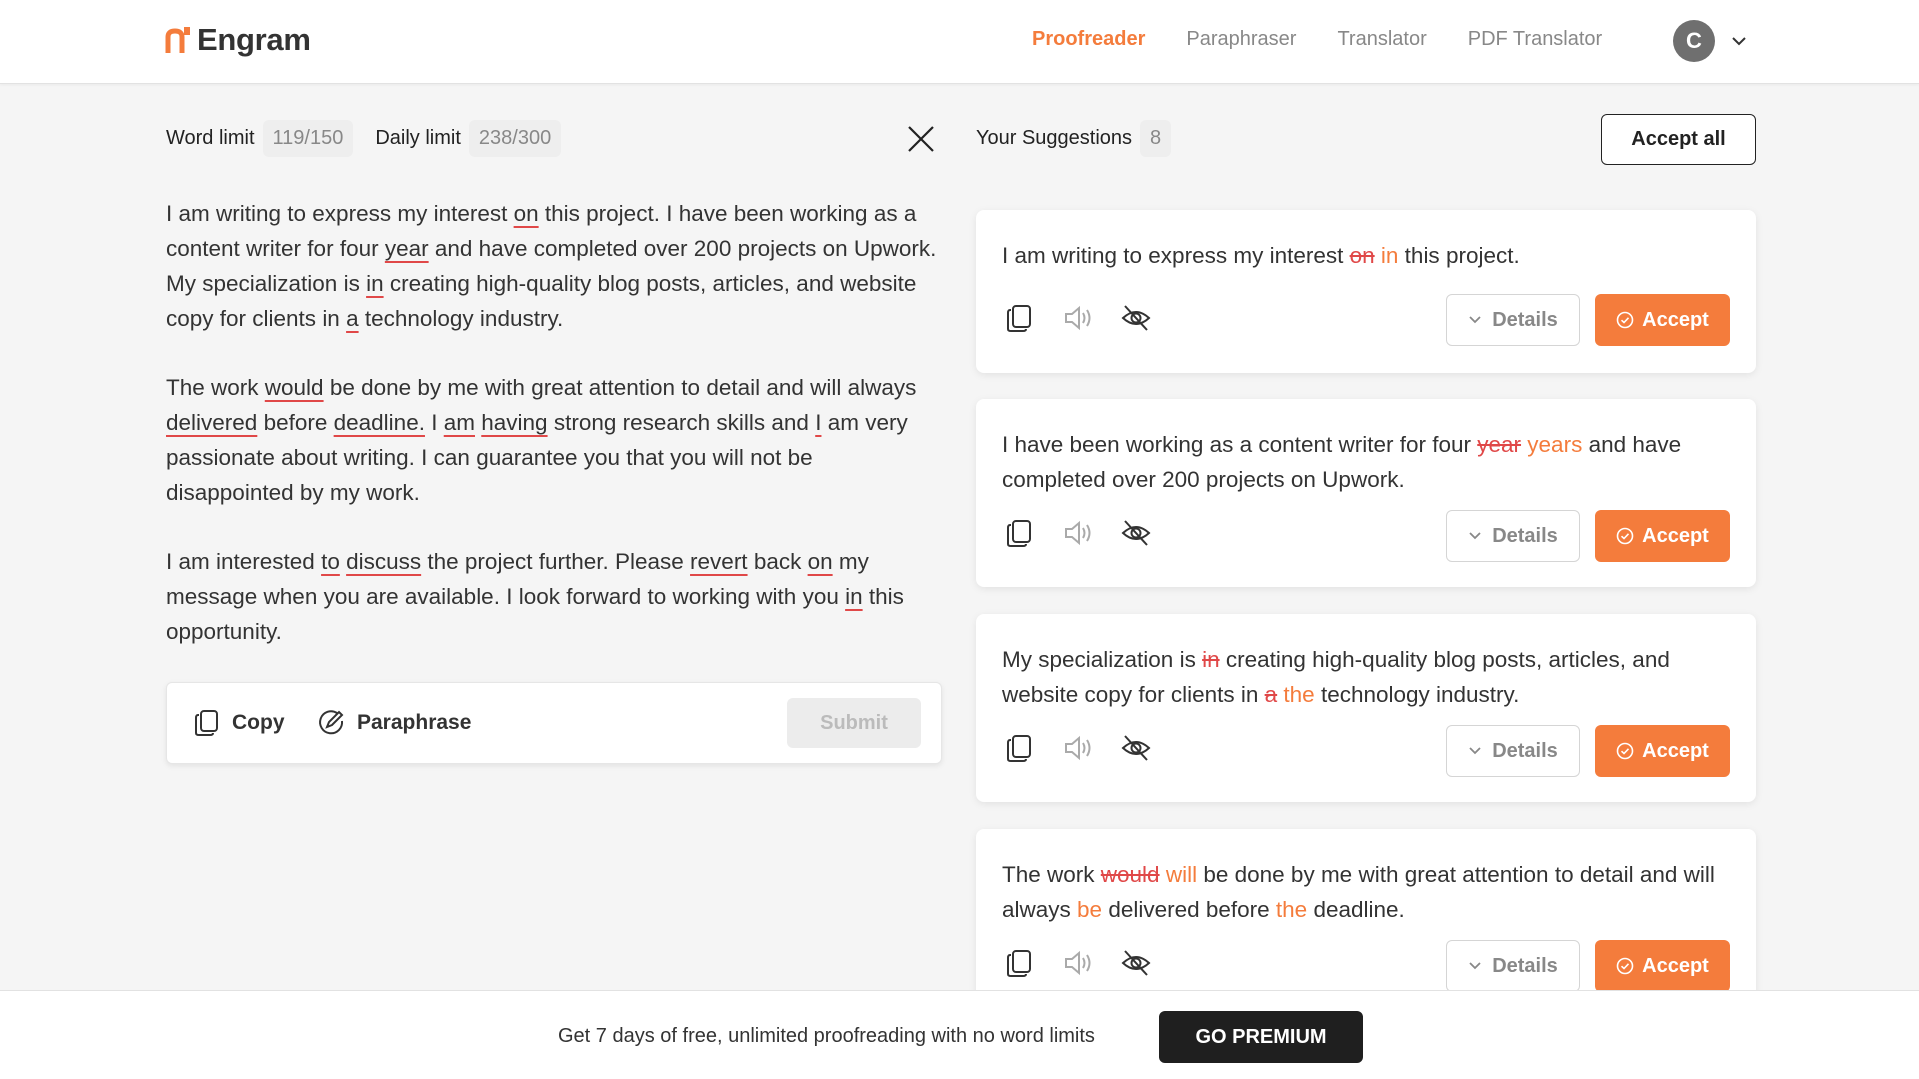  I want to click on flagged-word: discuss, so click(383, 561).